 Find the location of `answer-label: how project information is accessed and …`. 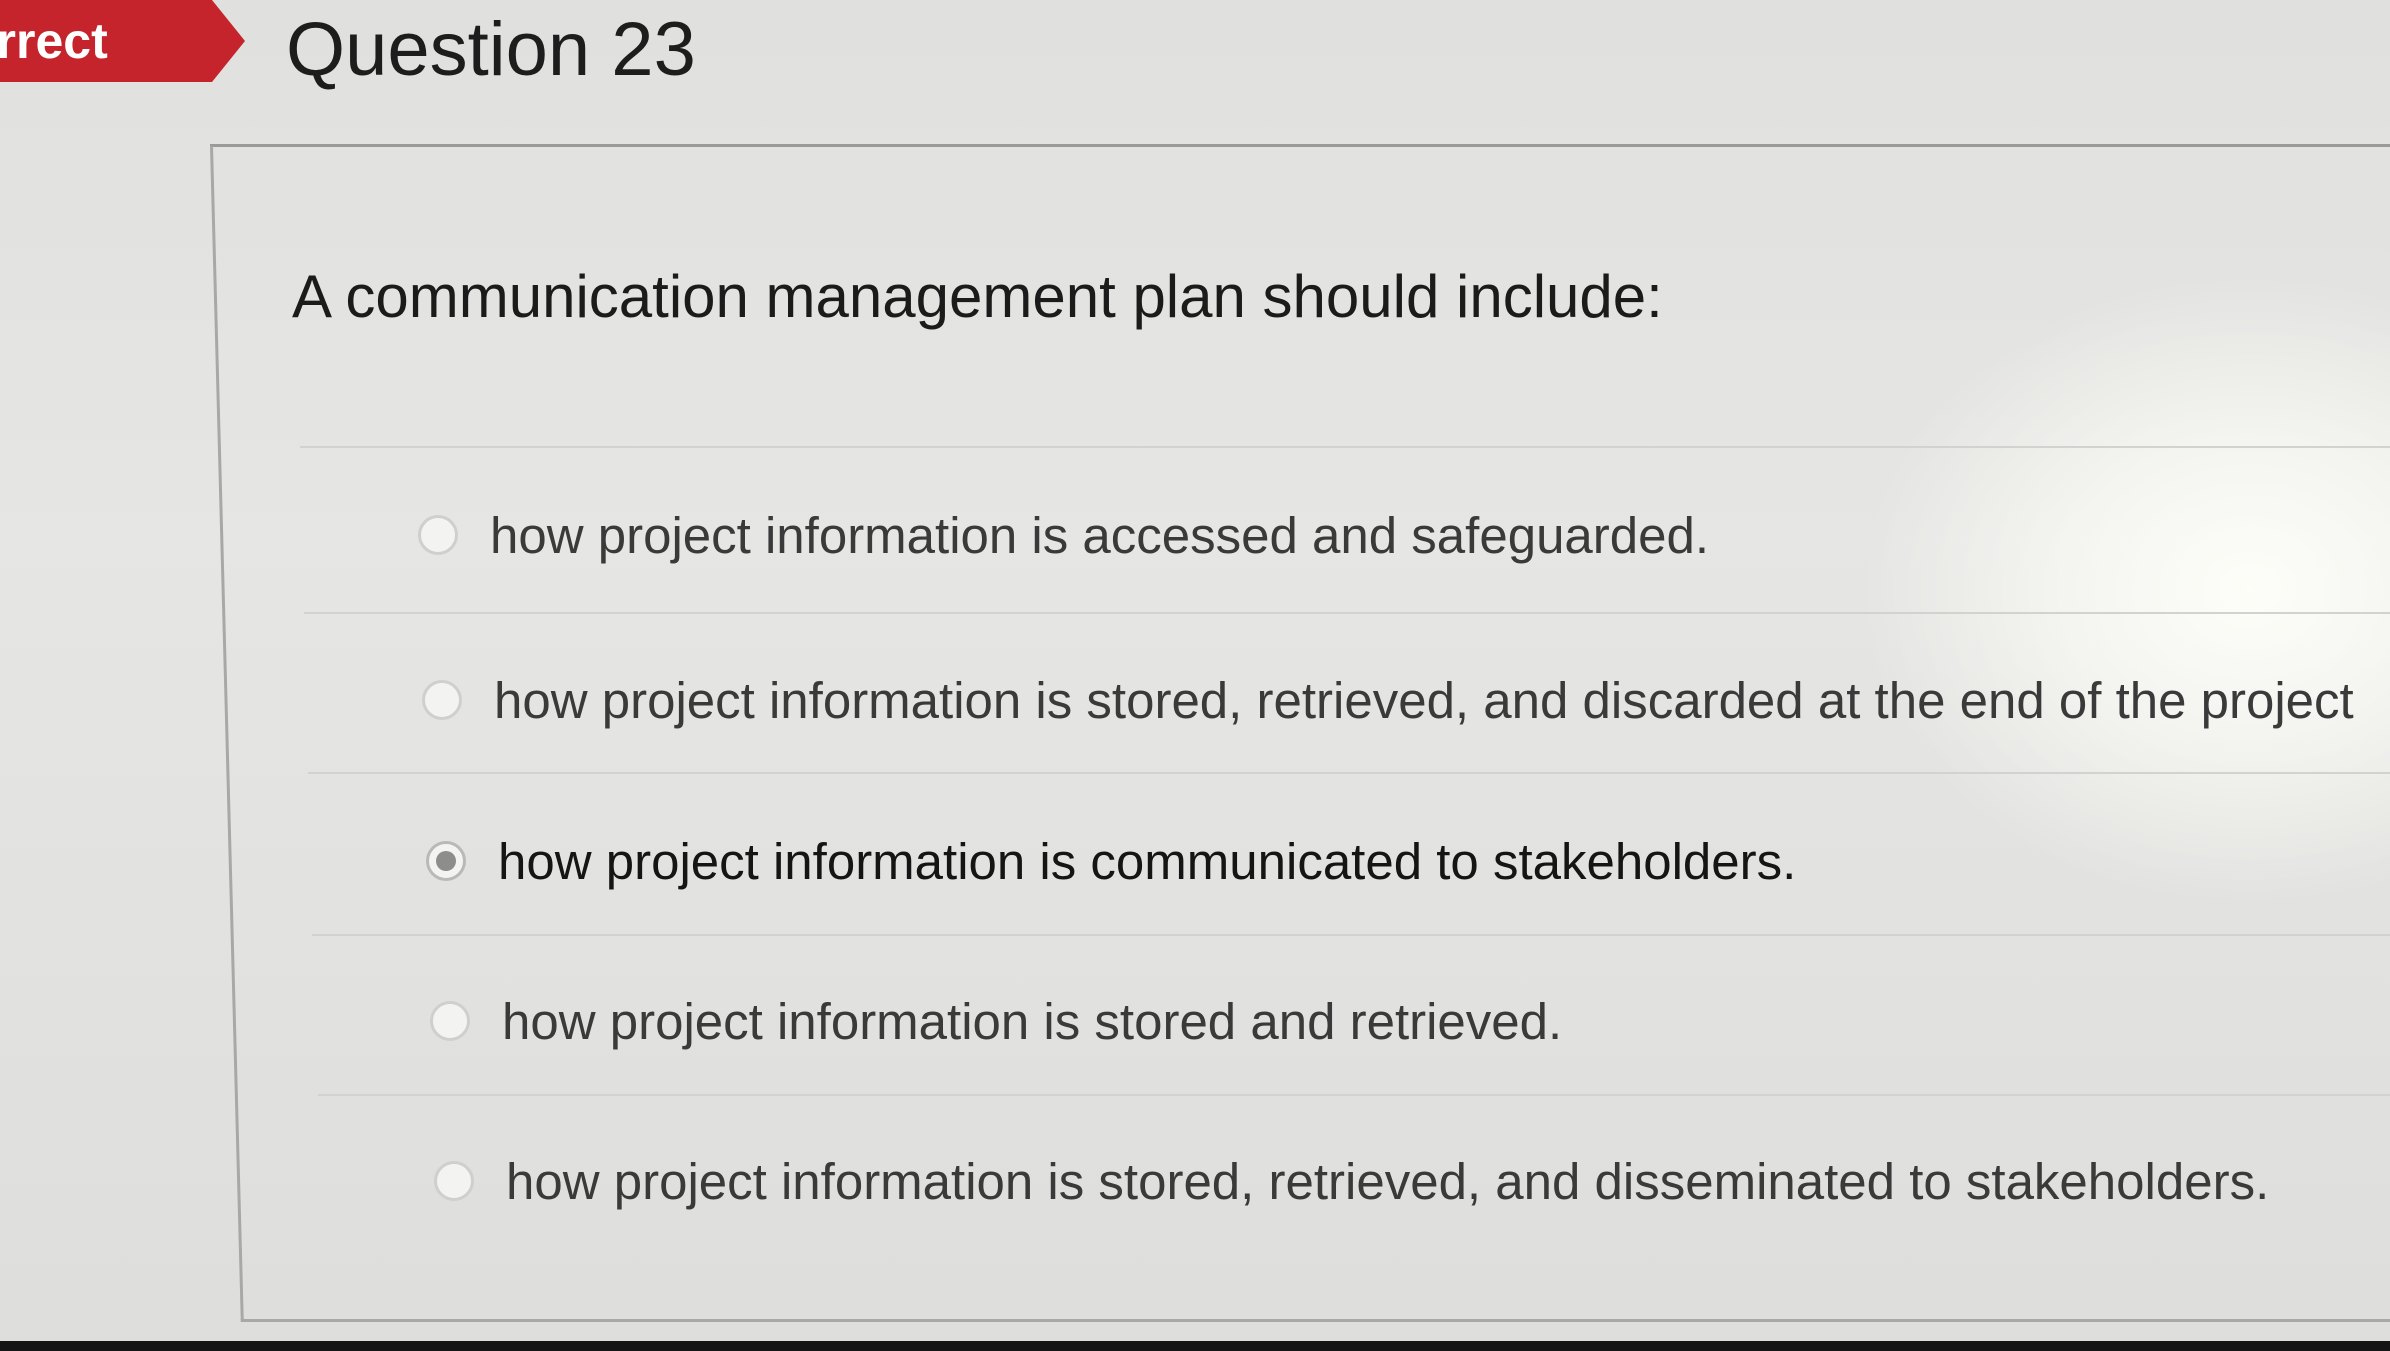

answer-label: how project information is accessed and … is located at coordinates (1100, 535).